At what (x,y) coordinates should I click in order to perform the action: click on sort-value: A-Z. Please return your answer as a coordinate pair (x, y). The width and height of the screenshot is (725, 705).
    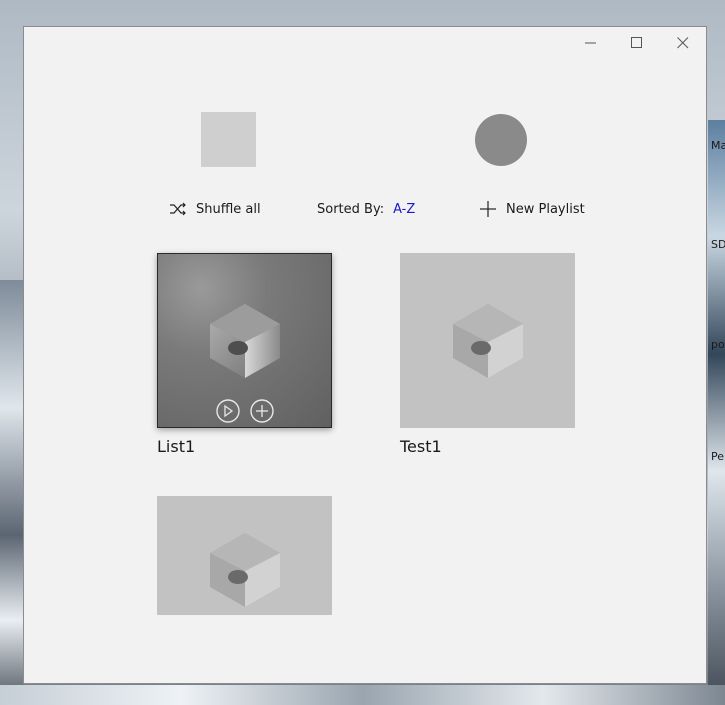
    Looking at the image, I should click on (404, 209).